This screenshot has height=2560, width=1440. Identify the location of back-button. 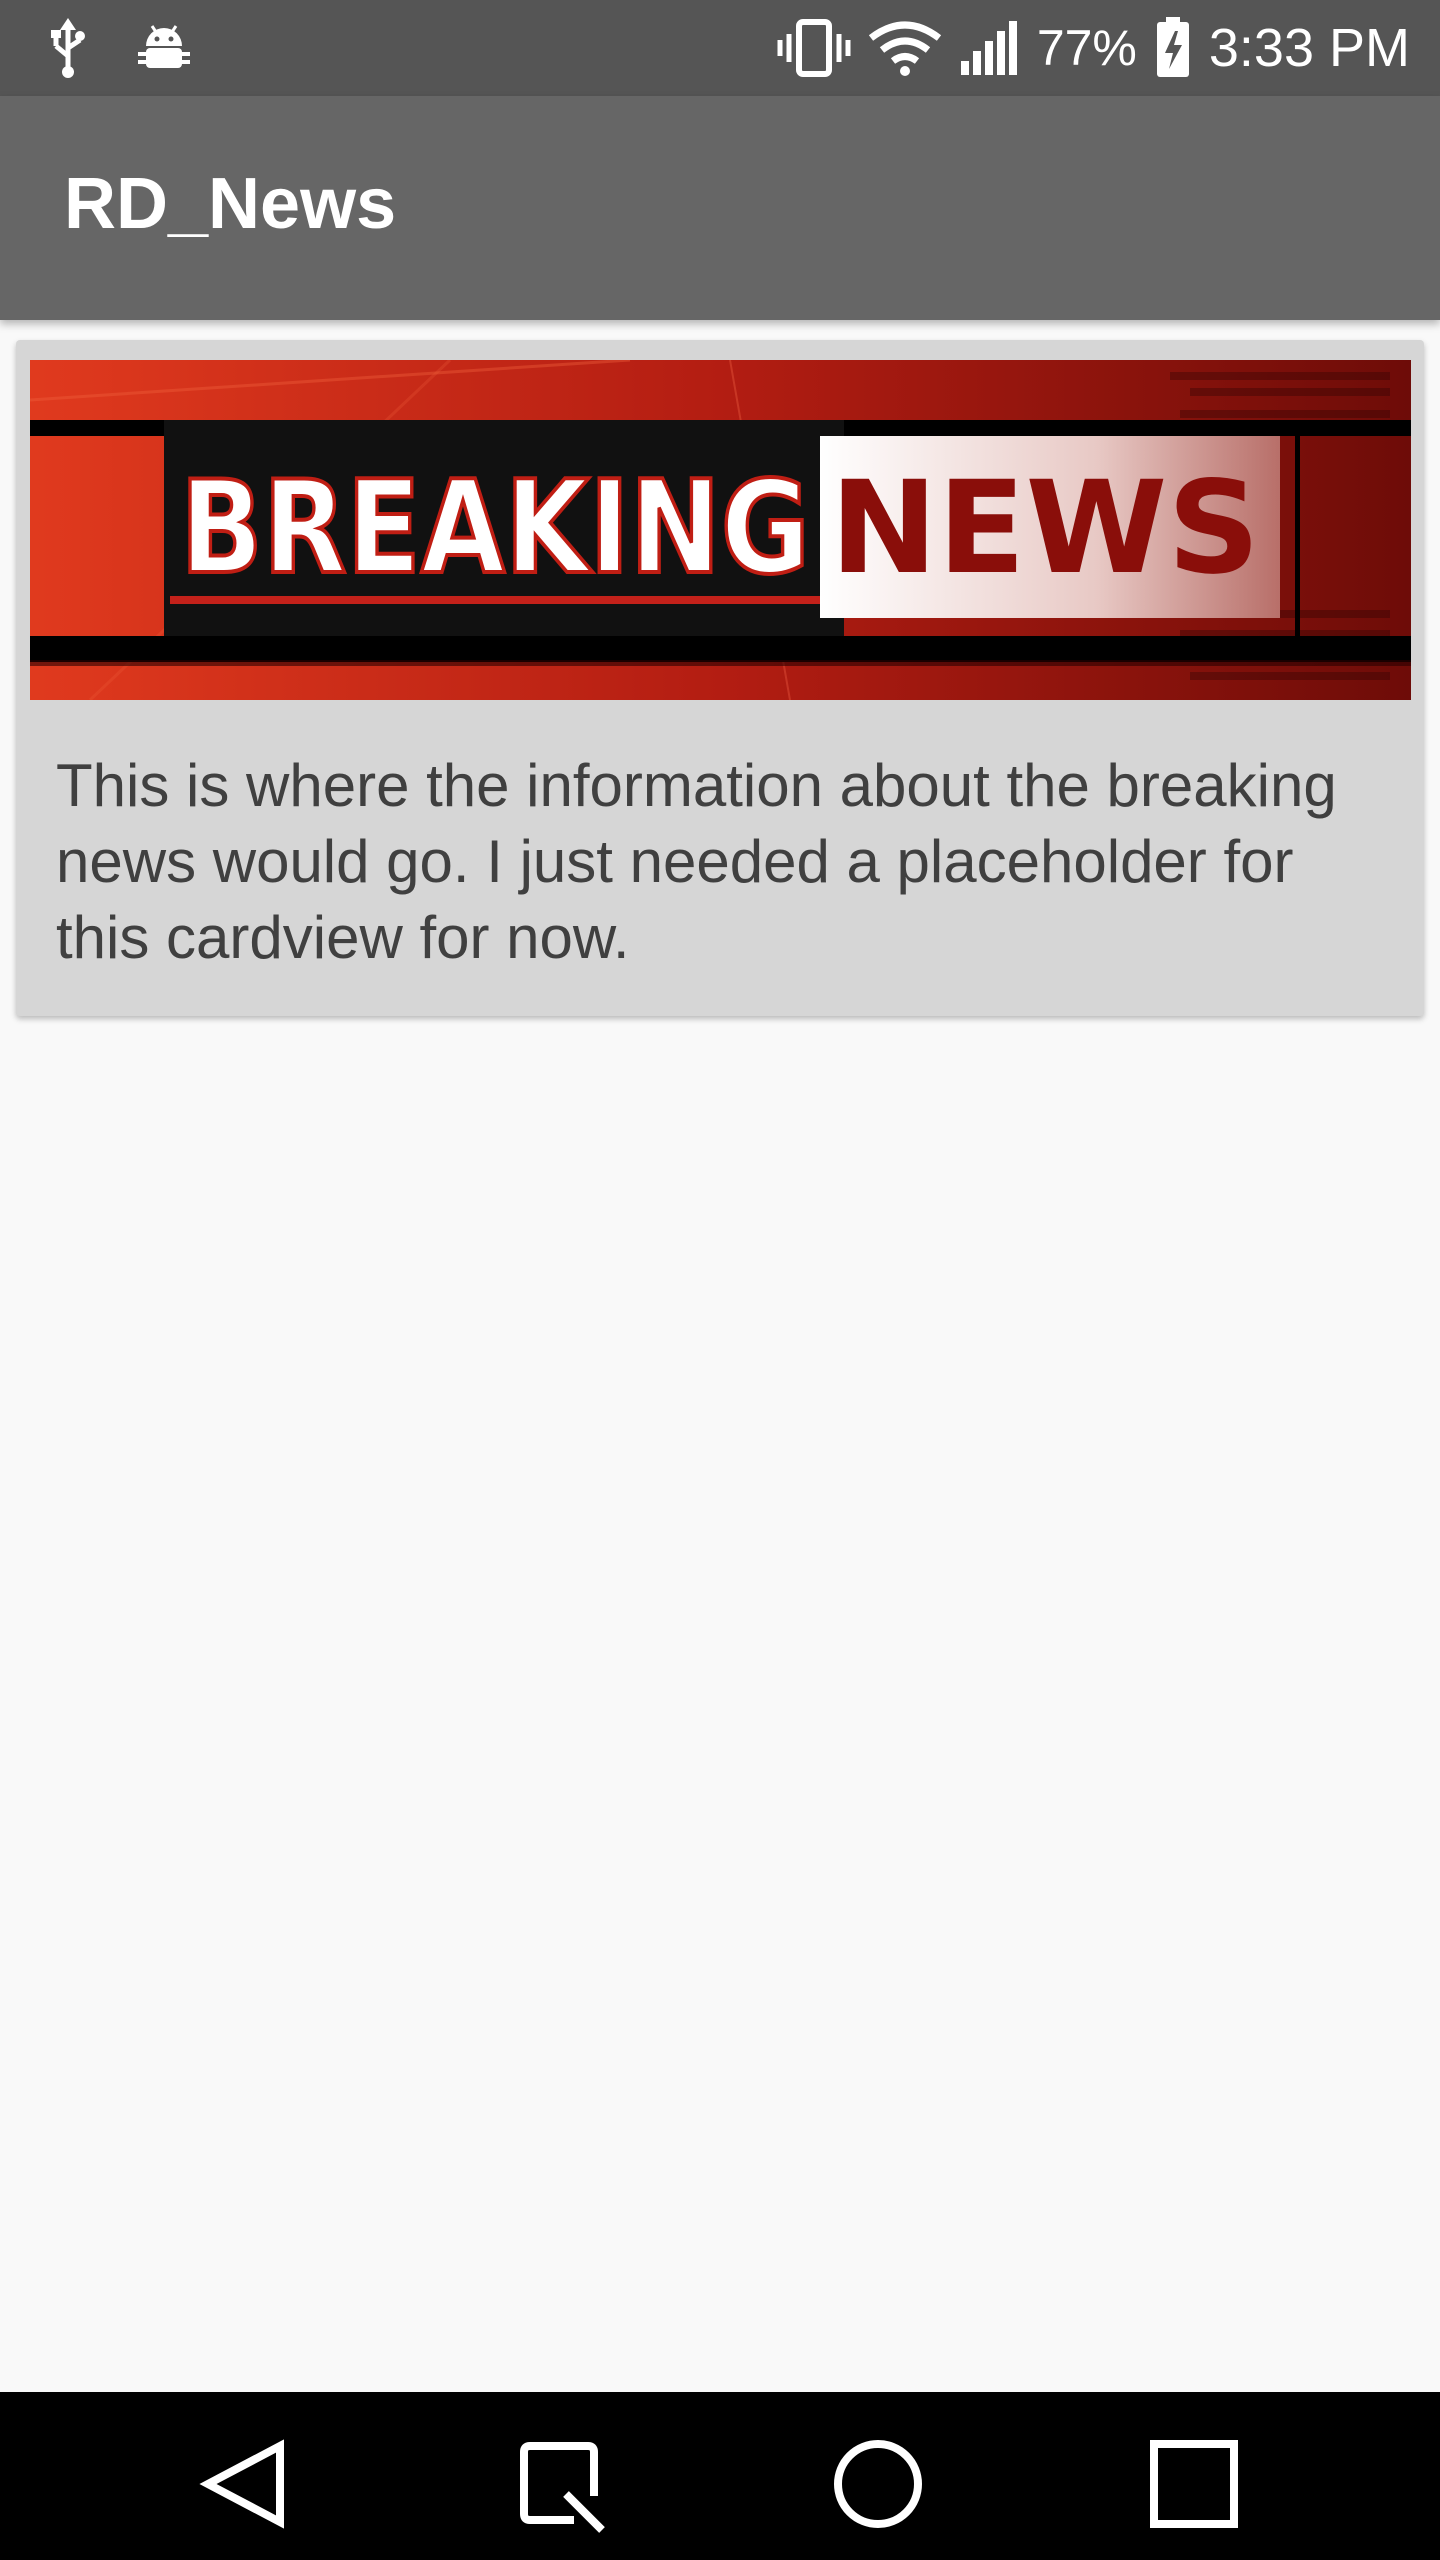
(246, 2484).